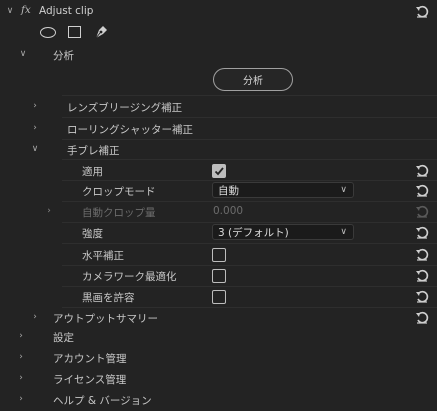  I want to click on crop-mode-row: クロップモード 自動 ∨, so click(218, 190).